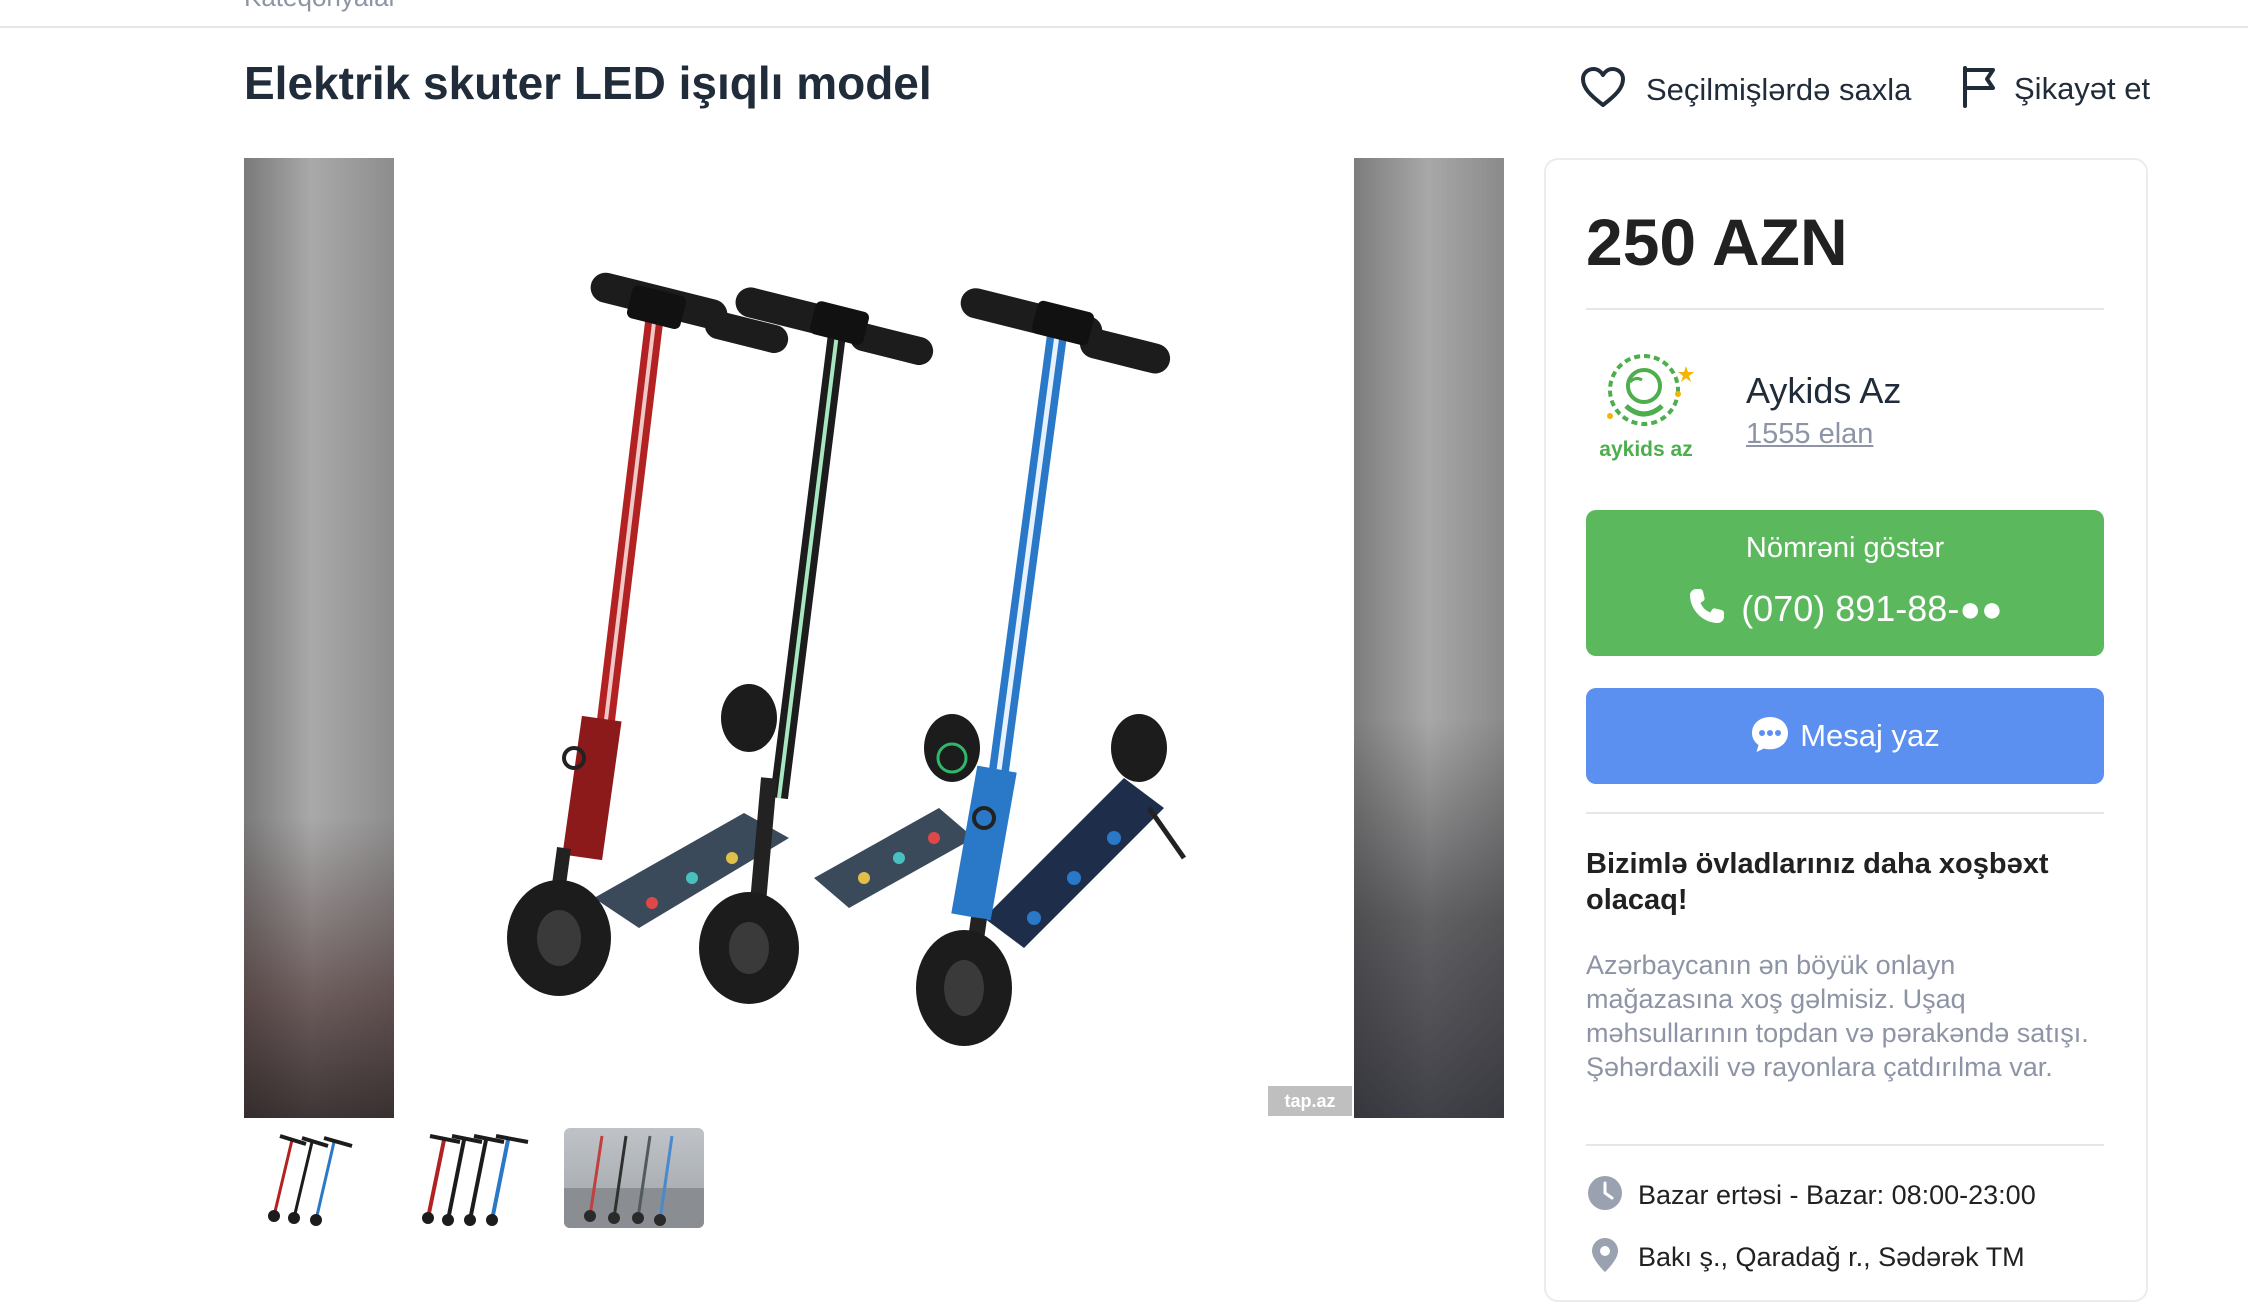 This screenshot has width=2248, height=1302. What do you see at coordinates (1429, 638) in the screenshot?
I see `next-image-preview` at bounding box center [1429, 638].